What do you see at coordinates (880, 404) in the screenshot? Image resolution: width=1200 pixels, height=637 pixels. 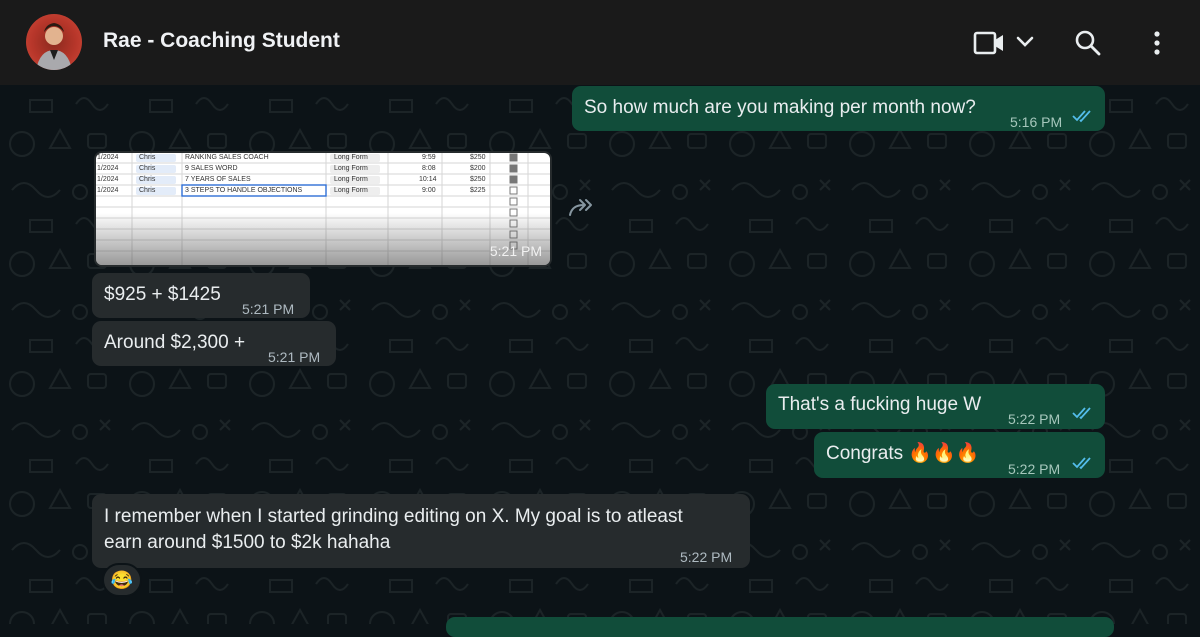 I see `message-text: That's a fucking huge W` at bounding box center [880, 404].